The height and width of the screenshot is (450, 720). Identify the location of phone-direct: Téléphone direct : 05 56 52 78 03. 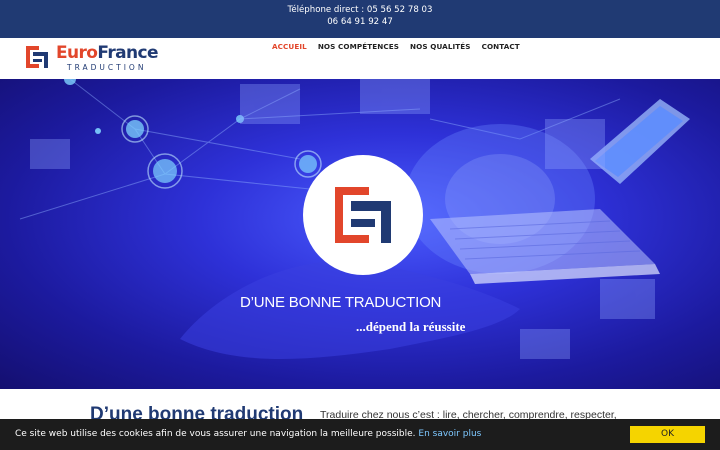
(360, 10).